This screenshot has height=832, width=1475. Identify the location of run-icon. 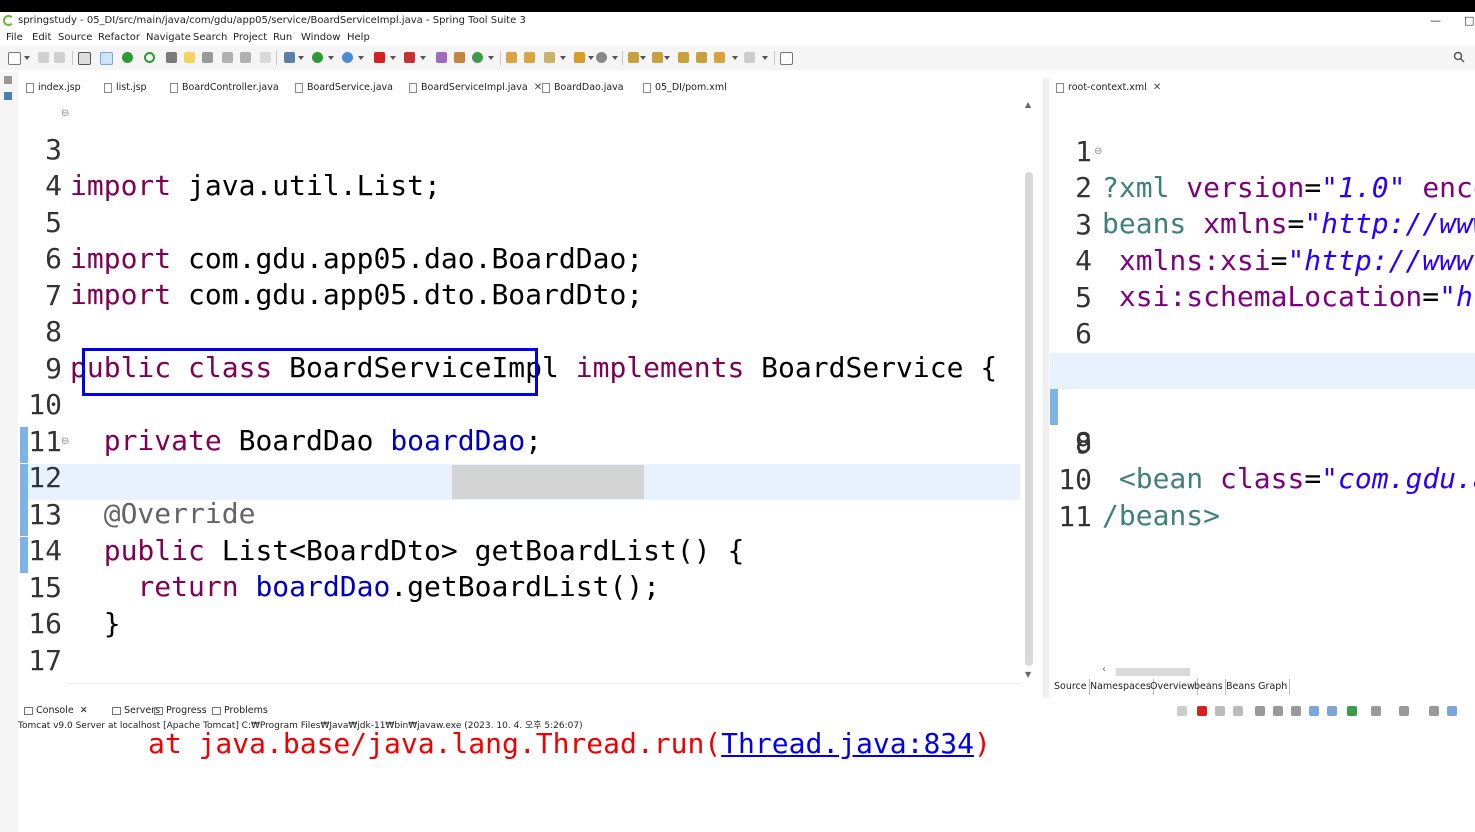
(317, 57).